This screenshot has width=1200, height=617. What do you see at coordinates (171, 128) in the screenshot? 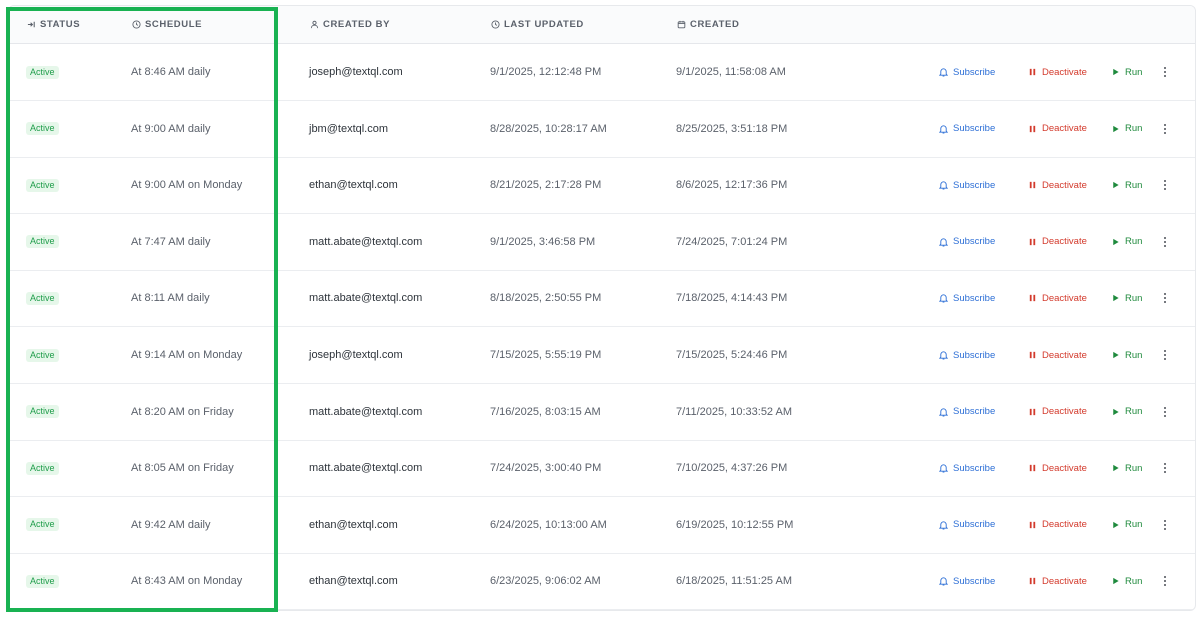
I see `schedule-cell: At 9:00 AM daily` at bounding box center [171, 128].